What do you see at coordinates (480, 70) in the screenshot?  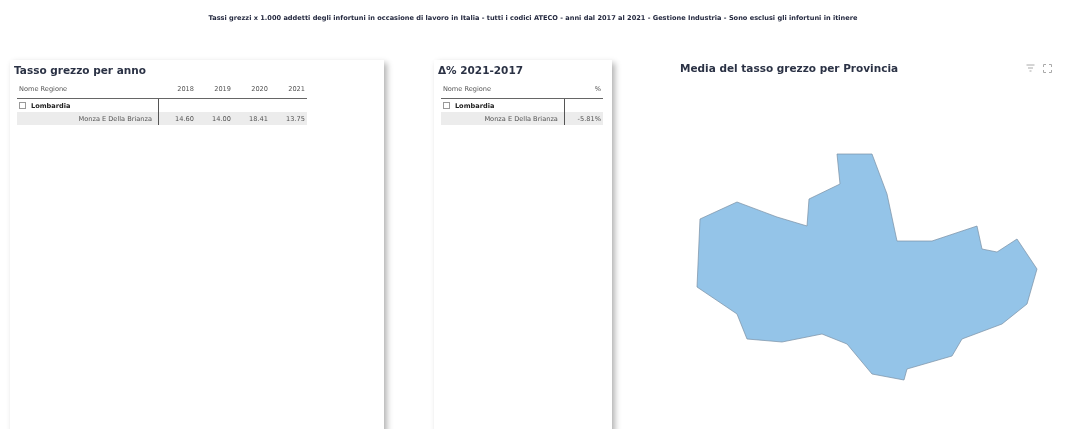 I see `panel-title: Δ% 2021-2017` at bounding box center [480, 70].